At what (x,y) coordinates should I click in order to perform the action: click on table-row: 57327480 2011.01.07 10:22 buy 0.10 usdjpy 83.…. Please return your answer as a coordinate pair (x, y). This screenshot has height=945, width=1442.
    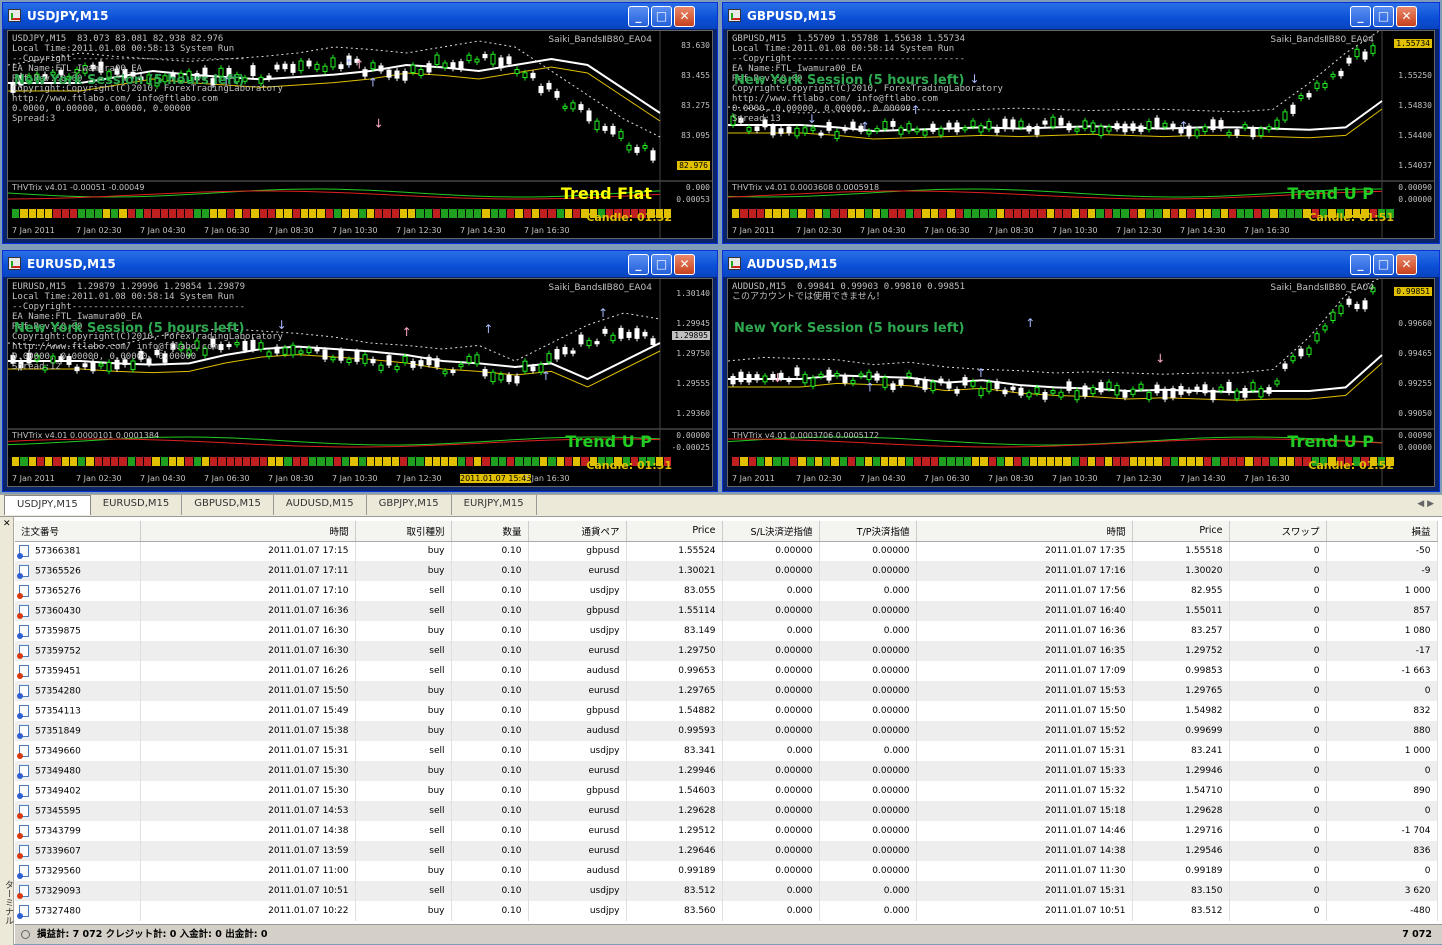
    Looking at the image, I should click on (726, 911).